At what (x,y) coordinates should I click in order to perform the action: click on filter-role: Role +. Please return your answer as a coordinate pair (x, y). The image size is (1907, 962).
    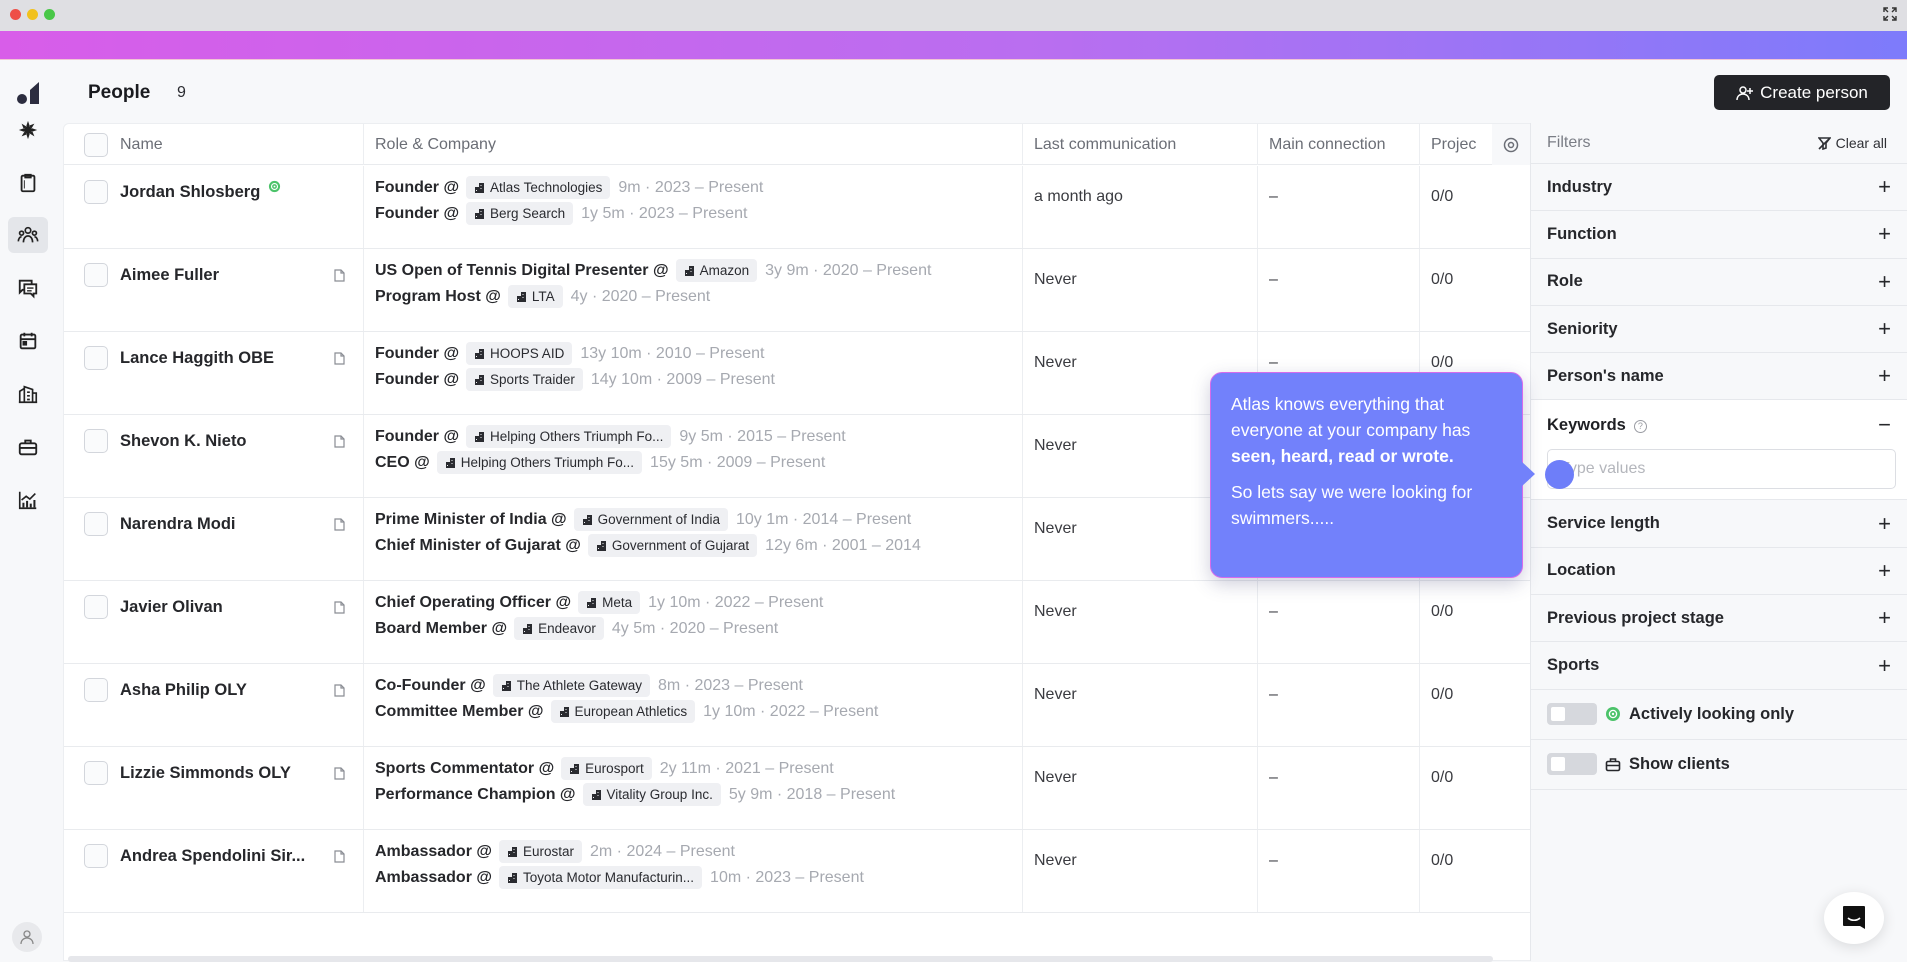
    Looking at the image, I should click on (1719, 282).